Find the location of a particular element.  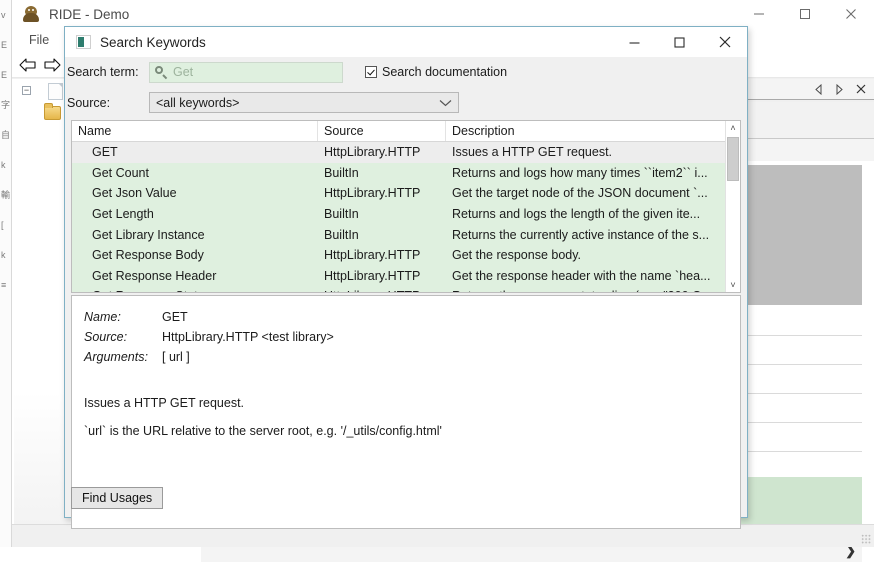

keyword-list-header: Name Source Description is located at coordinates (406, 131).